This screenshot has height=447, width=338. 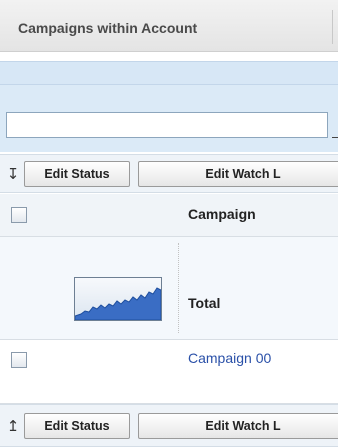 I want to click on campaign-column-header: Campaign, so click(x=222, y=214).